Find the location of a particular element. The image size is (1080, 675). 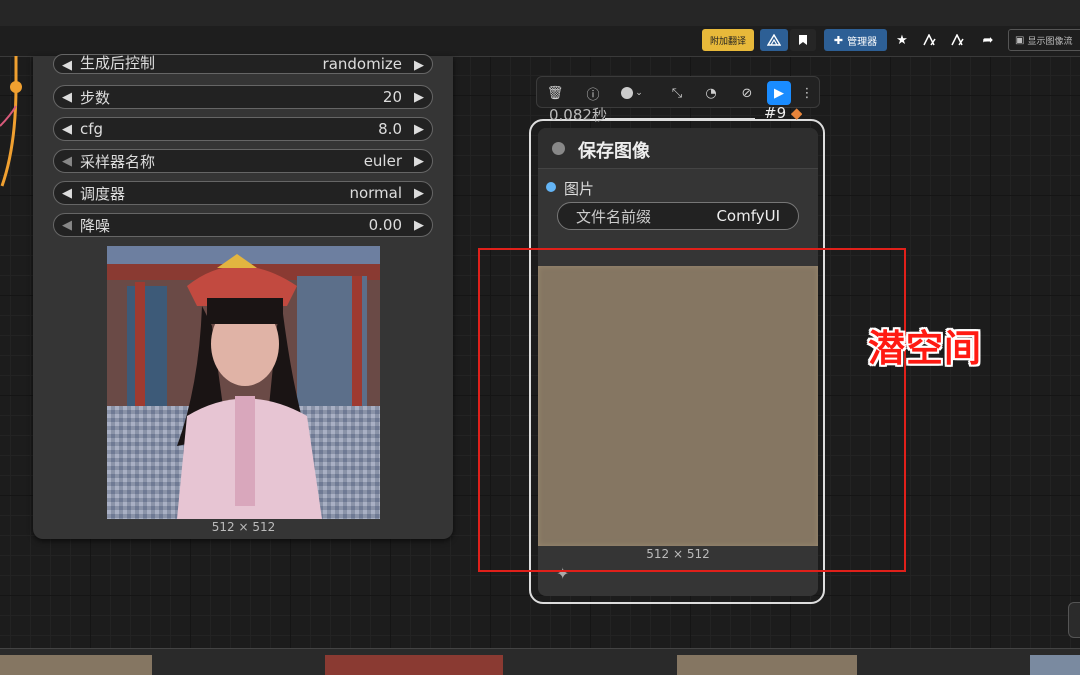

widget-scheduler: ◀ 调度器 normal ▶ is located at coordinates (243, 193).